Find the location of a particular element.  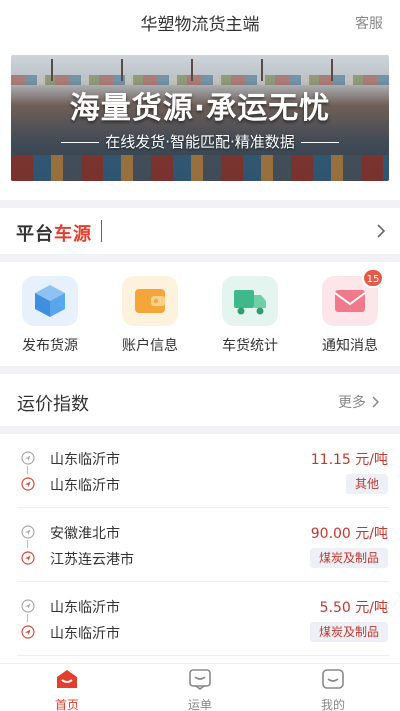

tab-mine: 我的 is located at coordinates (333, 689).